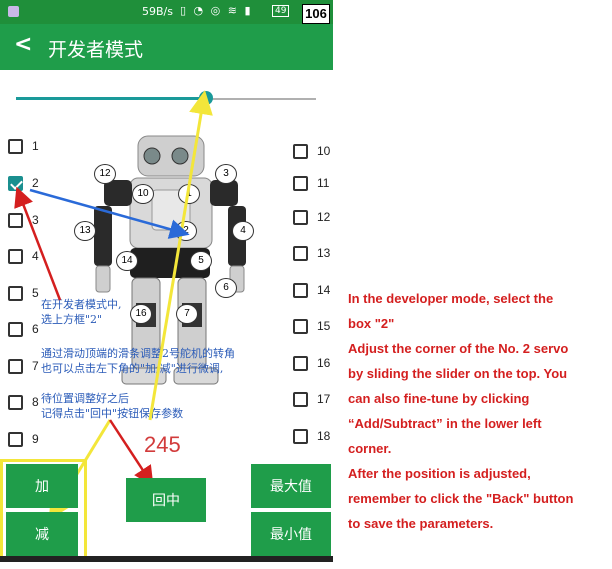  Describe the element at coordinates (461, 498) in the screenshot. I see `annotation-line: remember to click the "Back" button` at that location.